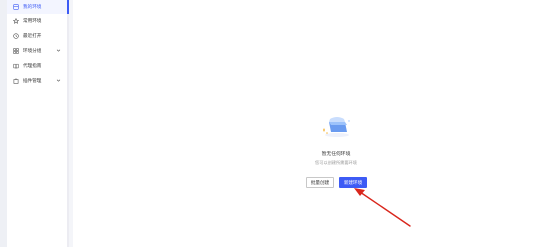 The height and width of the screenshot is (247, 554). I want to click on clock-icon, so click(15, 36).